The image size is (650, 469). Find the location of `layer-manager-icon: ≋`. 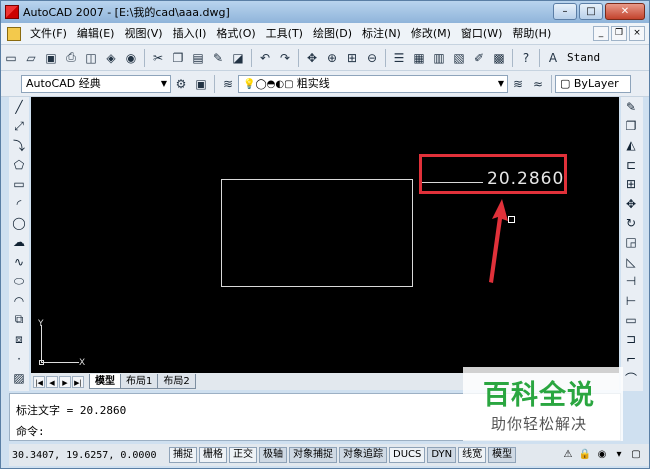

layer-manager-icon: ≋ is located at coordinates (228, 84).